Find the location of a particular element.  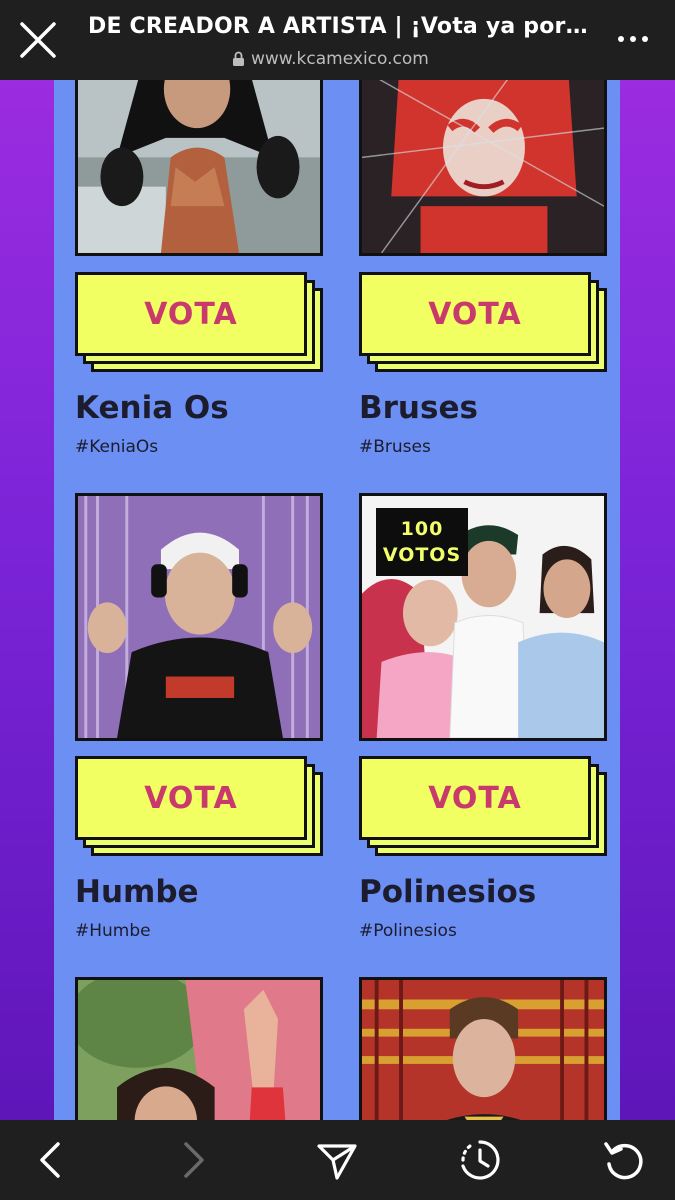

reload-button is located at coordinates (624, 1160).